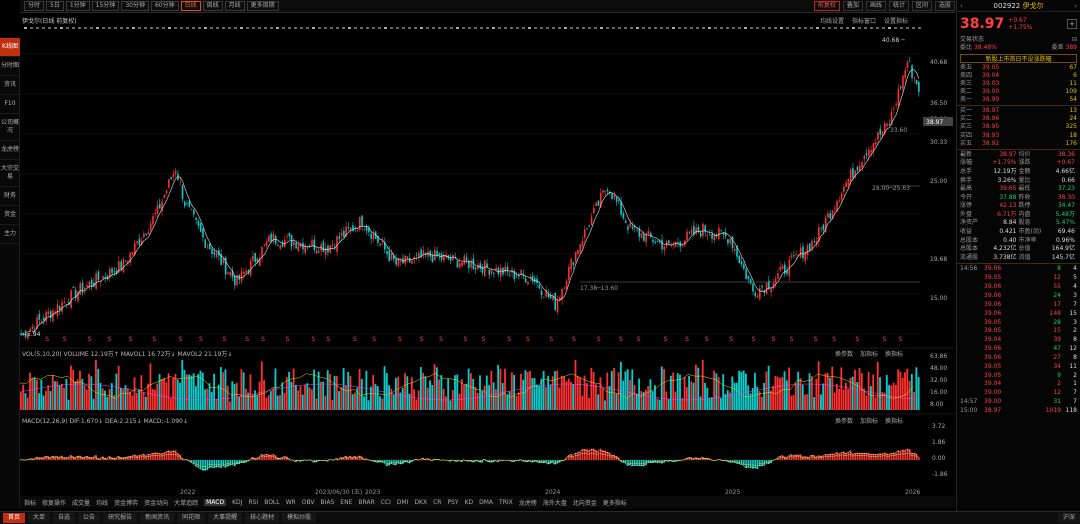 The height and width of the screenshot is (524, 1080). What do you see at coordinates (555, 502) in the screenshot?
I see `indicator-tab-25: 海外大盘` at bounding box center [555, 502].